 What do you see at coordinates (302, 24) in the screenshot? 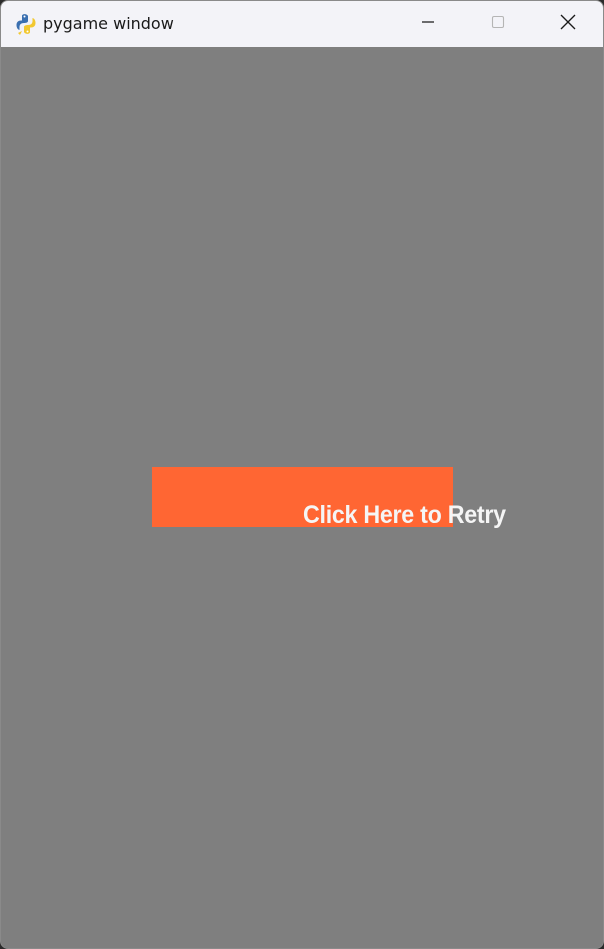
I see `title-bar: pygame window` at bounding box center [302, 24].